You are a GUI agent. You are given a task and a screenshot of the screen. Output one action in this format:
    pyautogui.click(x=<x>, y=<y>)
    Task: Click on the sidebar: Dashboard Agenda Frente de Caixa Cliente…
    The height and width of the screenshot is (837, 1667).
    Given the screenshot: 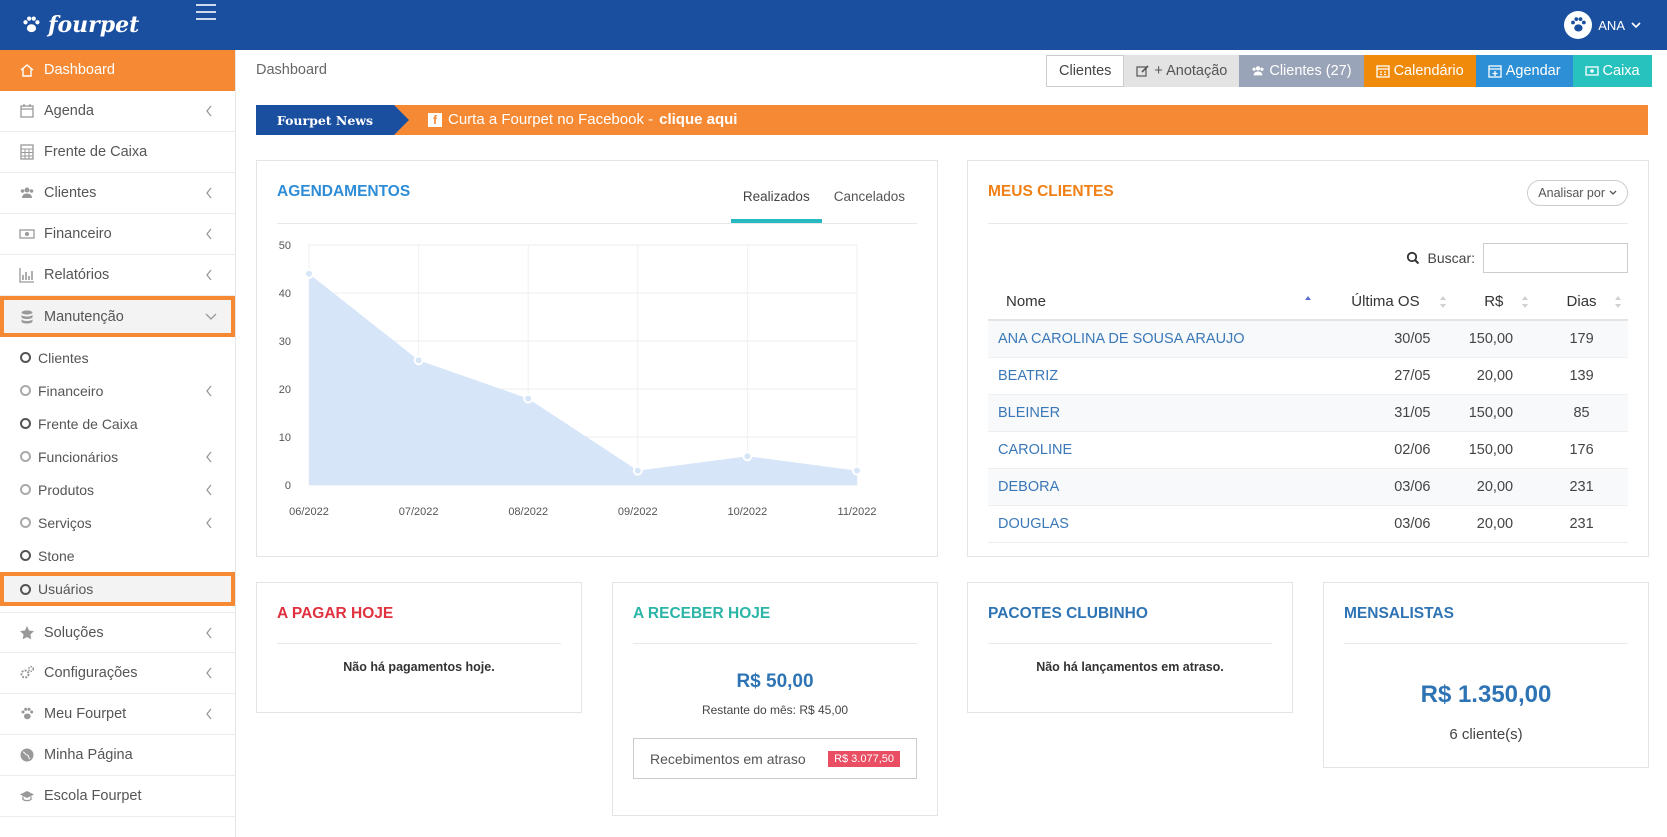 What is the action you would take?
    pyautogui.click(x=118, y=443)
    